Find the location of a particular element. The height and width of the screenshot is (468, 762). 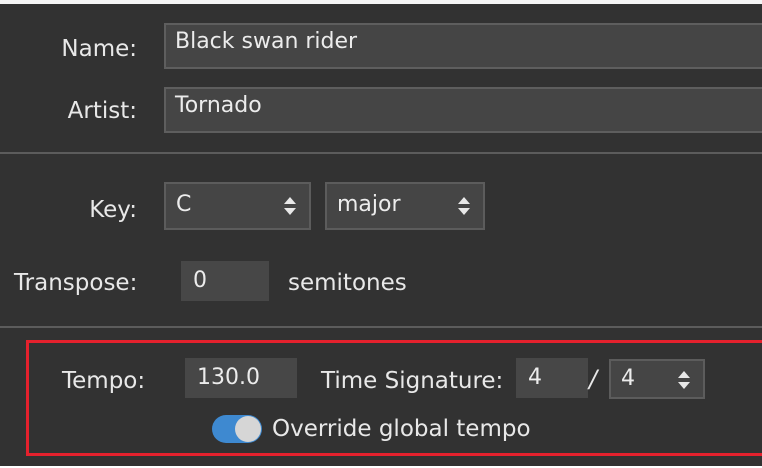

artist-field: Tornado is located at coordinates (463, 110).